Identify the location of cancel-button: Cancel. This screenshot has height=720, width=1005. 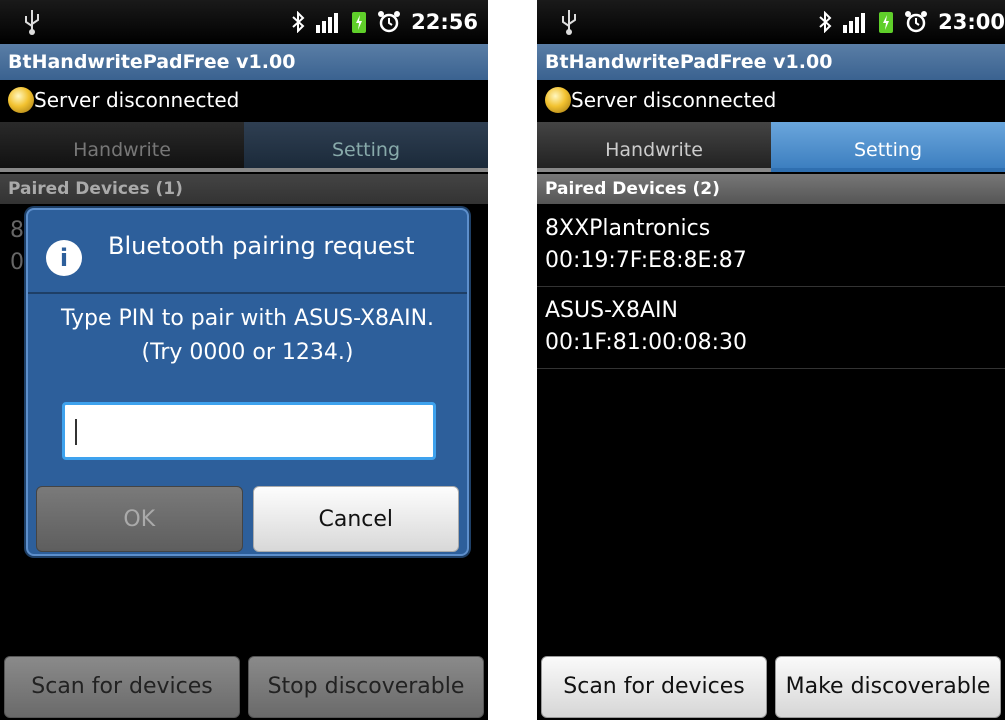
(355, 519).